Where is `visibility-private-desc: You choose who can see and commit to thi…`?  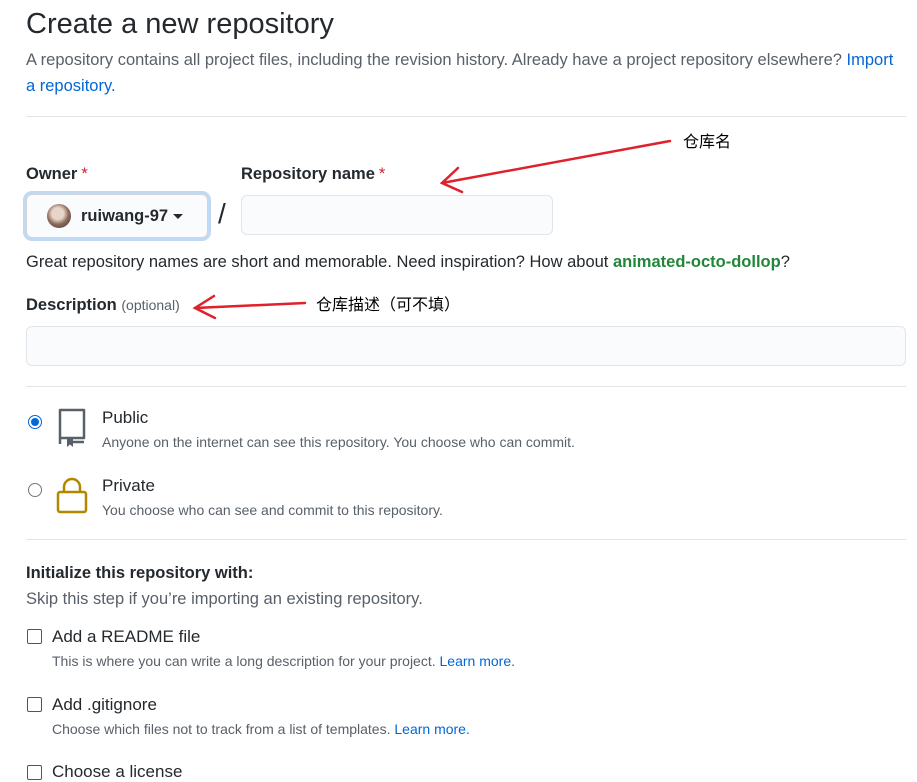 visibility-private-desc: You choose who can see and commit to thi… is located at coordinates (272, 510).